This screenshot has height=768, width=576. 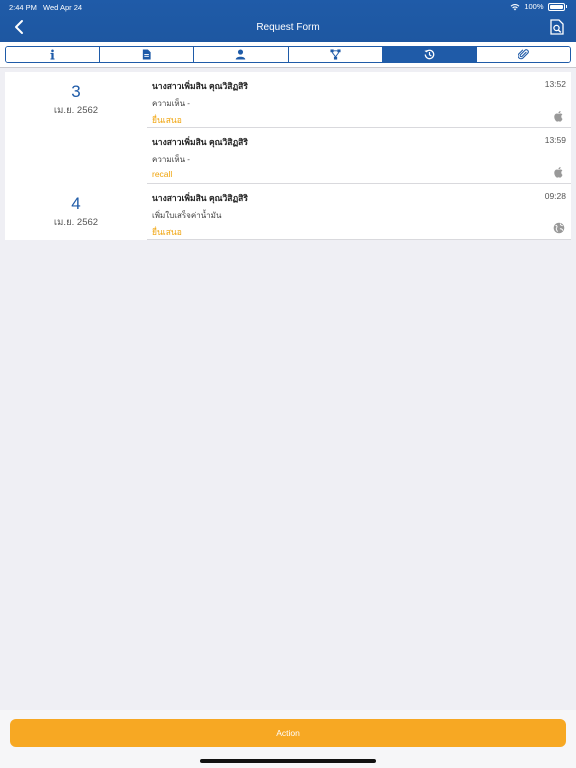 I want to click on tab-bar-container, so click(x=288, y=55).